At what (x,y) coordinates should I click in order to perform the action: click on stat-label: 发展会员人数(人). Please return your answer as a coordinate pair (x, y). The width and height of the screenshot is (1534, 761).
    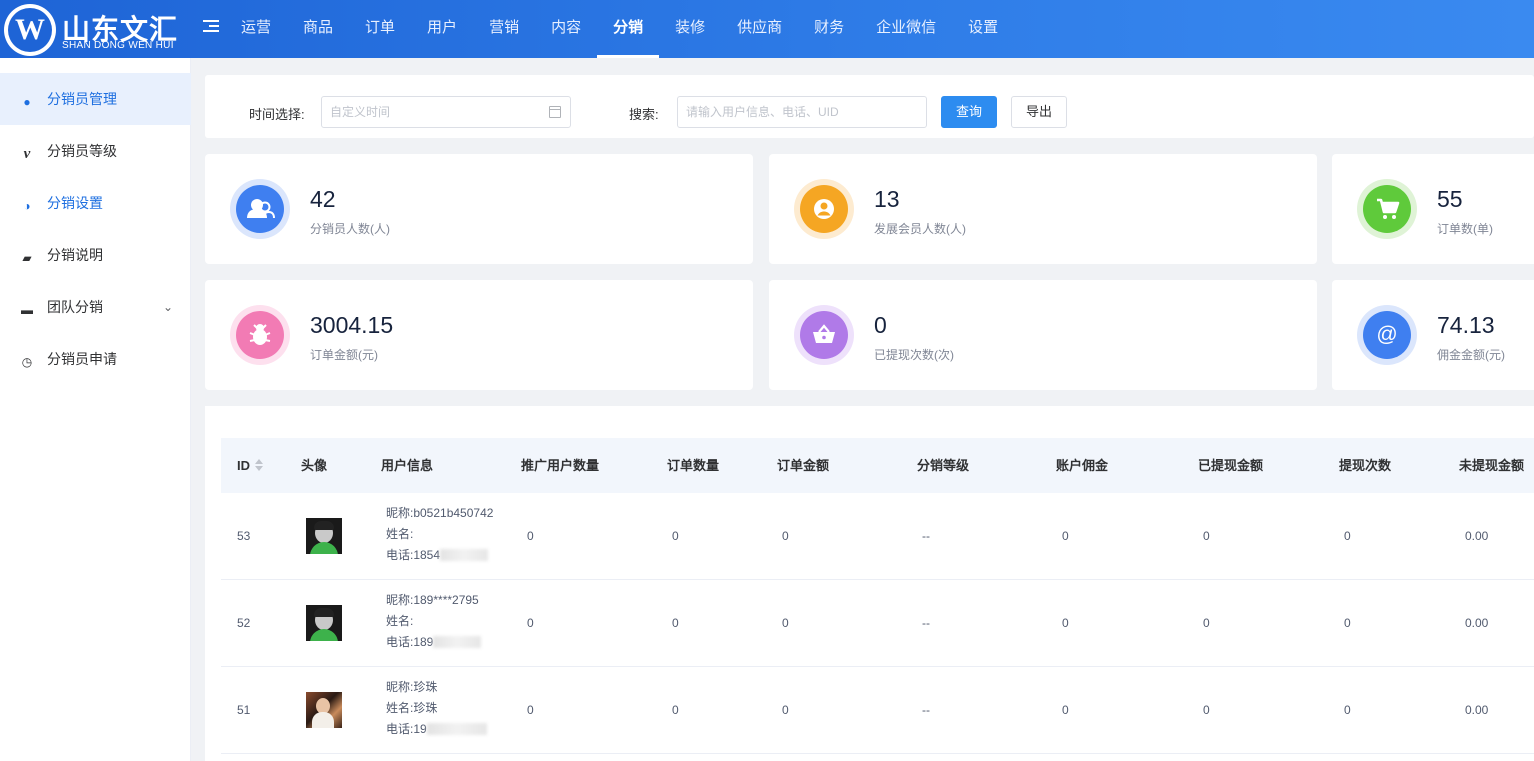
    Looking at the image, I should click on (920, 229).